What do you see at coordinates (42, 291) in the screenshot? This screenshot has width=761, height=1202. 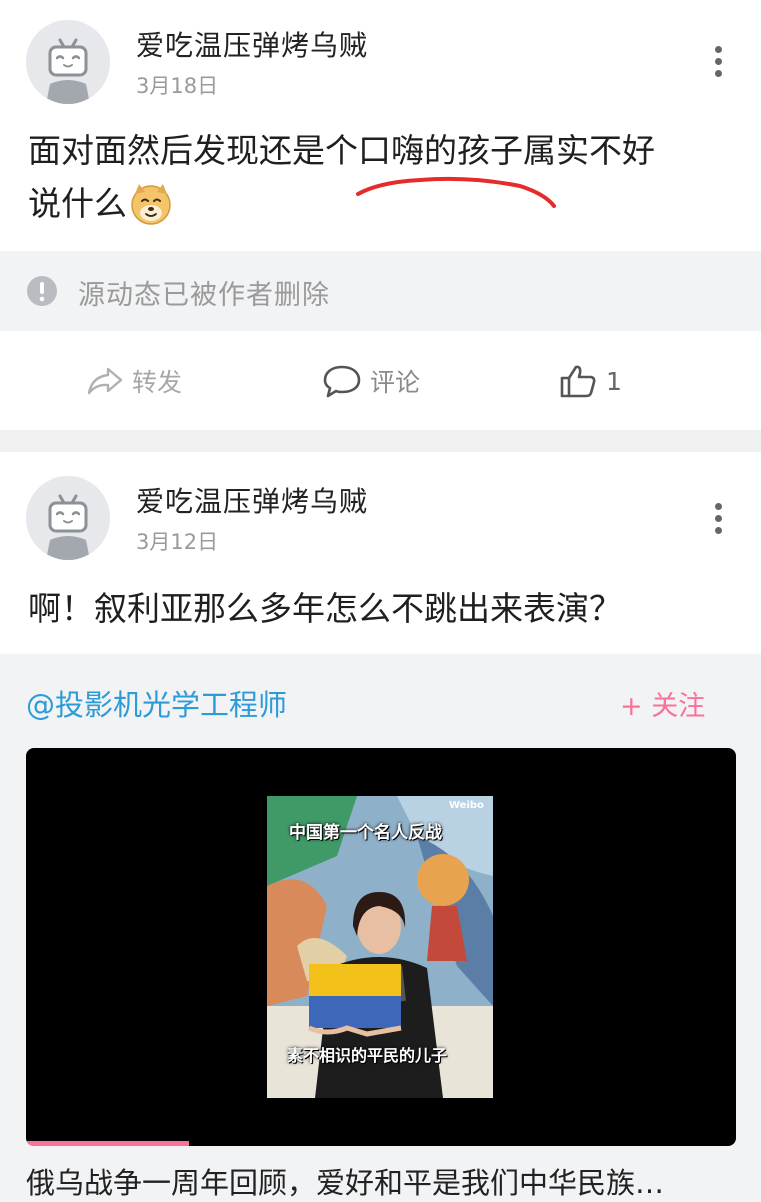 I see `info-icon` at bounding box center [42, 291].